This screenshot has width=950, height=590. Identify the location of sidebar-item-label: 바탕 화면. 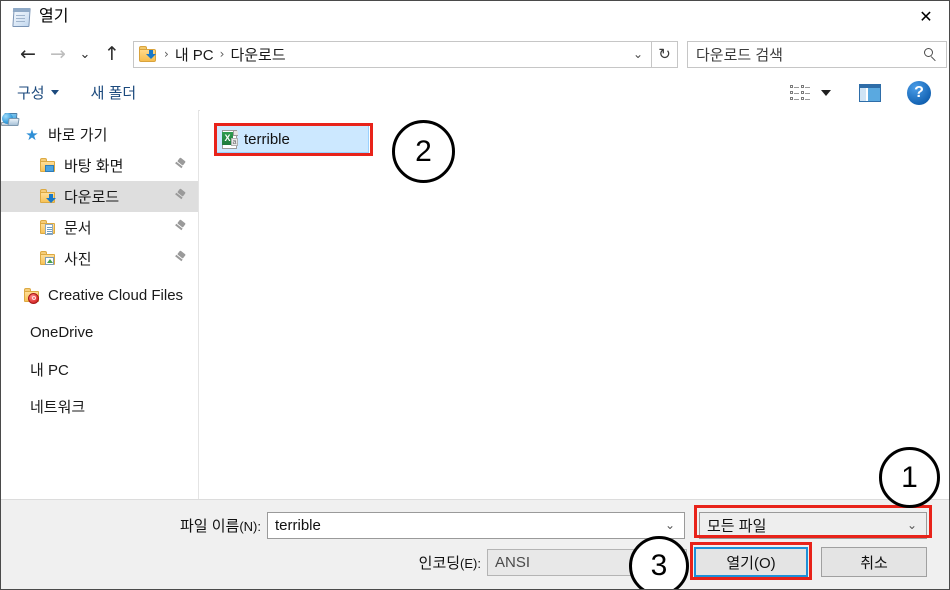
(94, 166).